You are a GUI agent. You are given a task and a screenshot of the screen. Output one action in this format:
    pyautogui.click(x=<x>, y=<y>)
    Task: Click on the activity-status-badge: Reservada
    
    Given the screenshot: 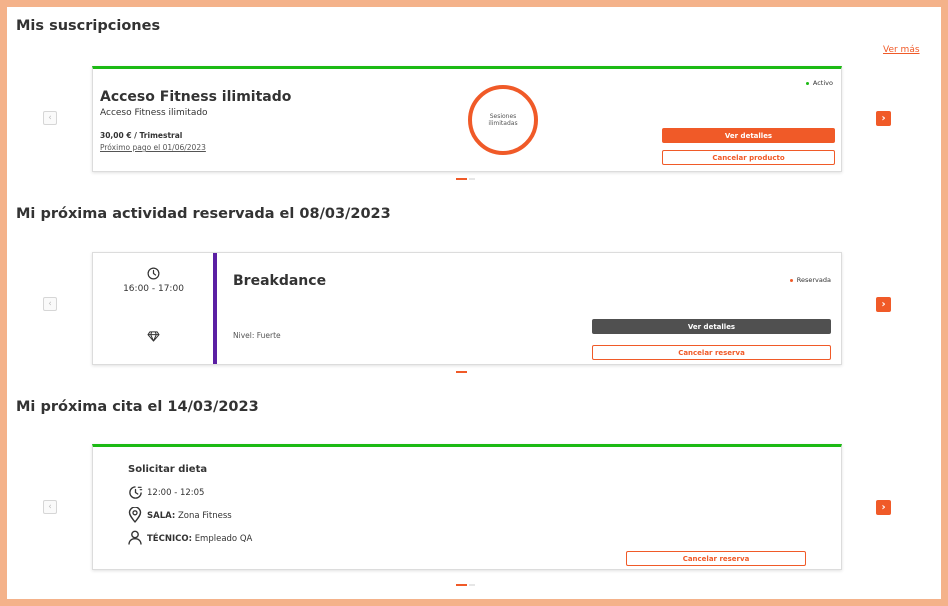 What is the action you would take?
    pyautogui.click(x=810, y=280)
    